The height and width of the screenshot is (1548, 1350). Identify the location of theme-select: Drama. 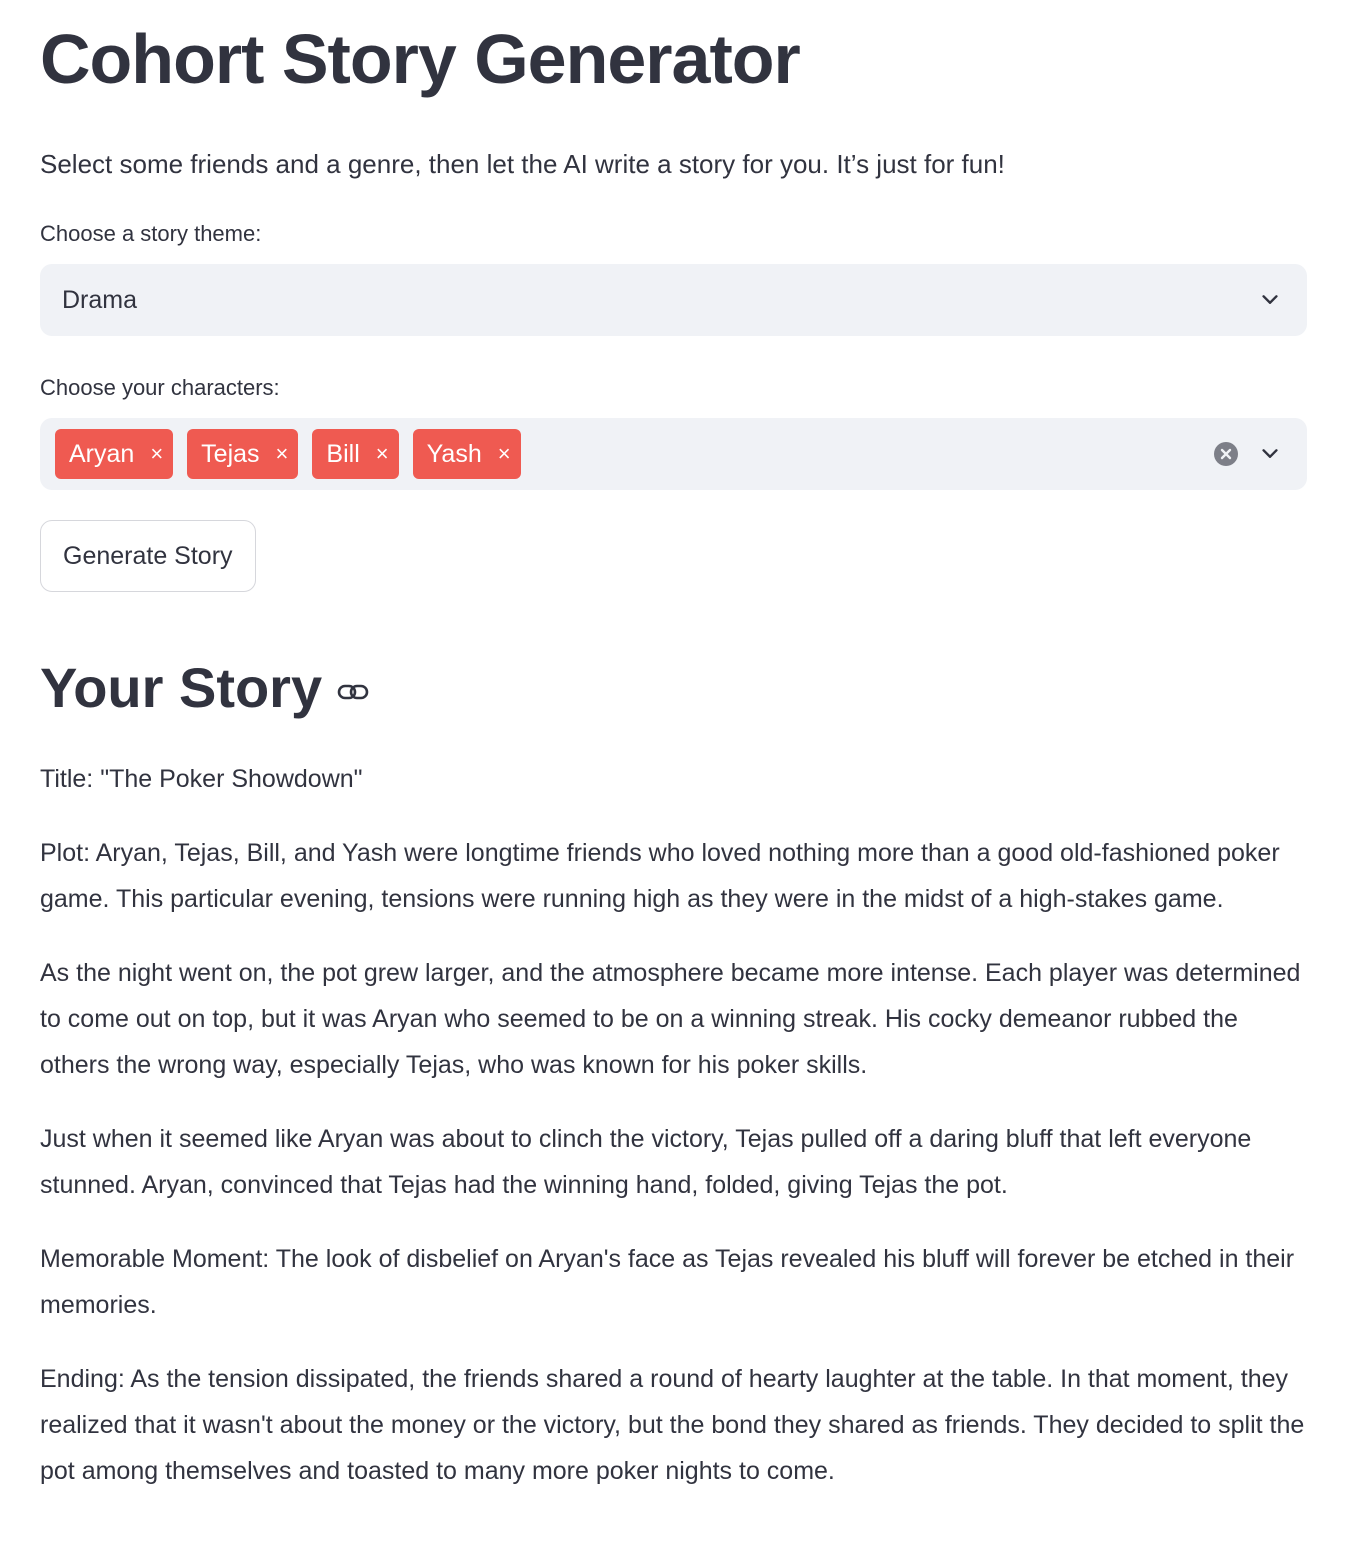
(673, 300).